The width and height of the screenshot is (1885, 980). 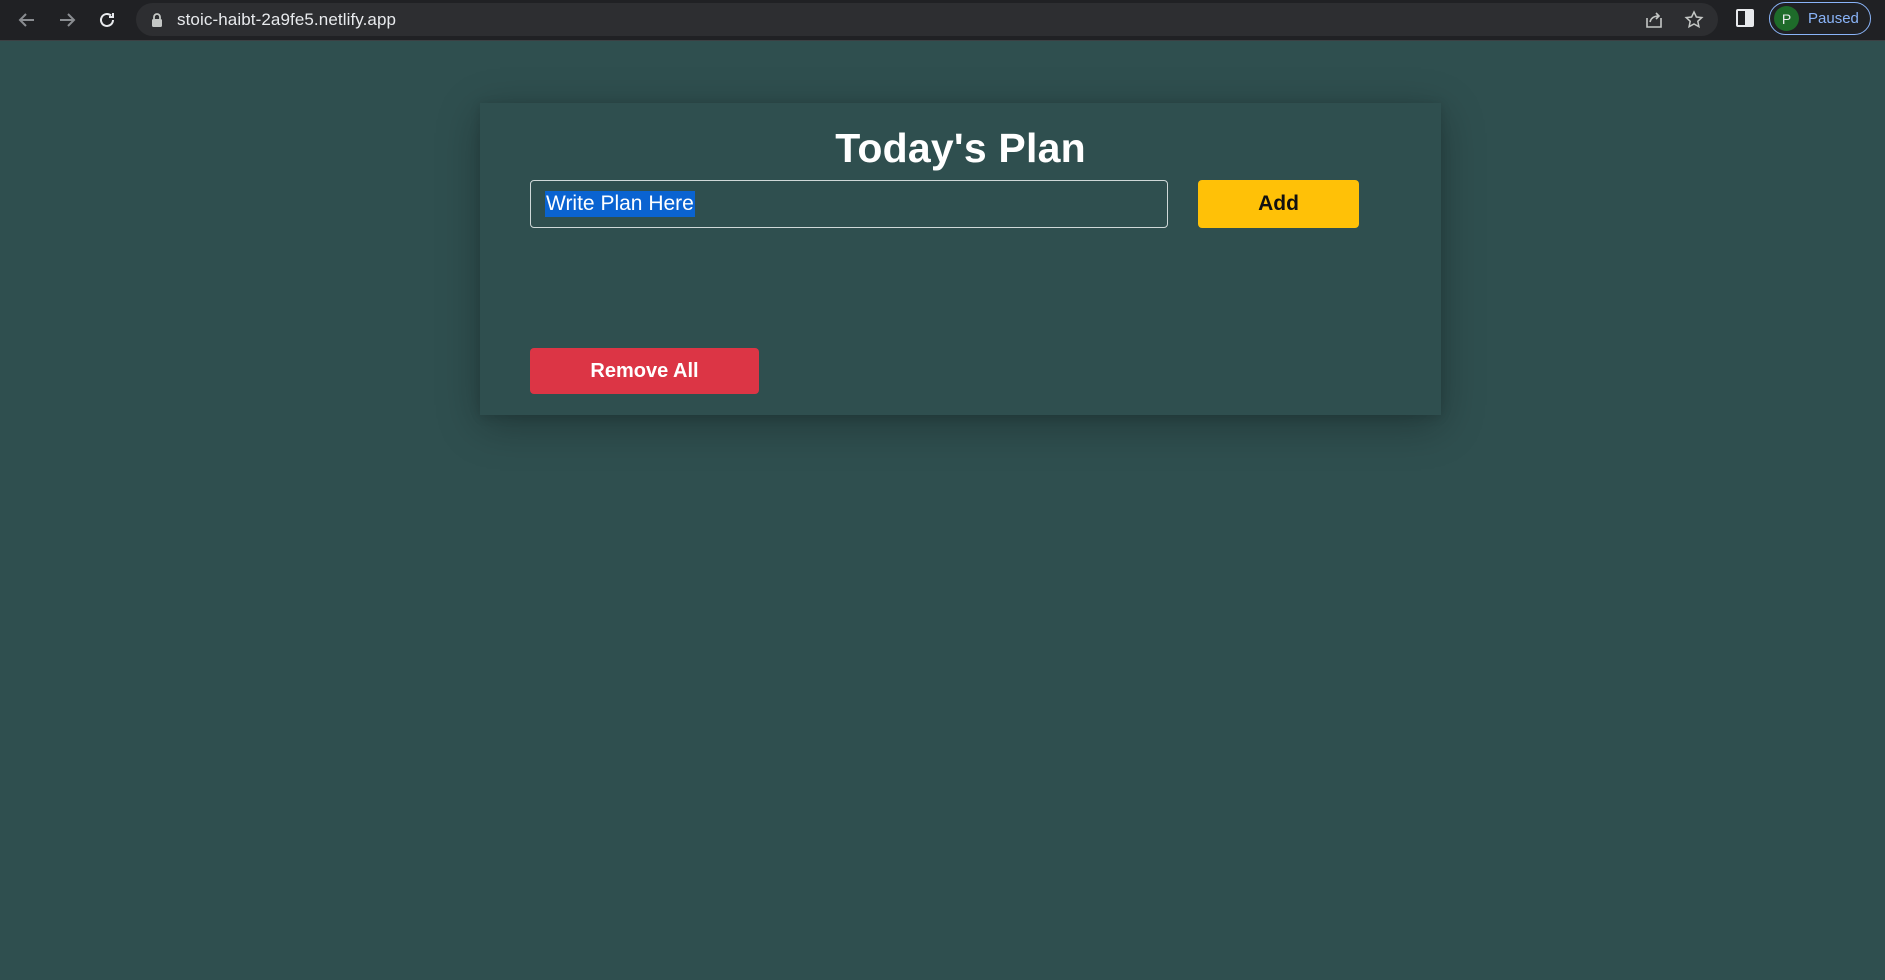 I want to click on profile-status: Paused, so click(x=1833, y=18).